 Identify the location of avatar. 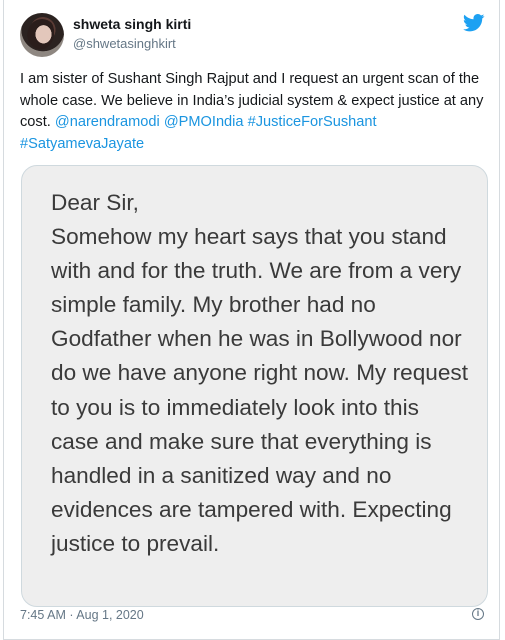
(42, 35).